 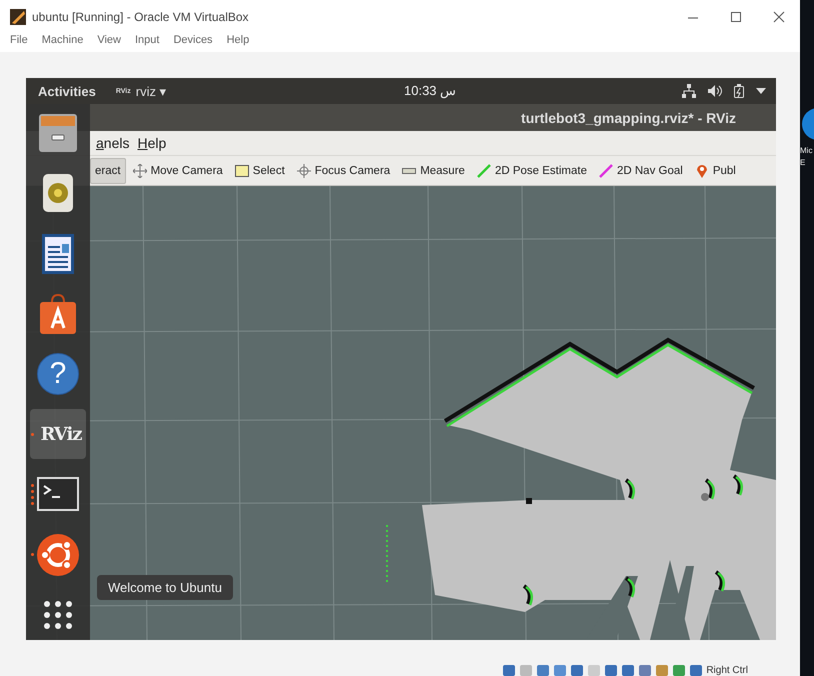 What do you see at coordinates (58, 133) in the screenshot?
I see `file-cabinet-icon` at bounding box center [58, 133].